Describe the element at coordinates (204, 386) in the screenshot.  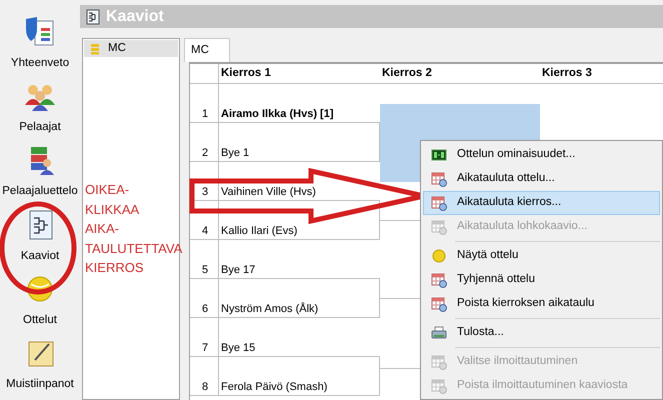
I see `seed-number: 8` at that location.